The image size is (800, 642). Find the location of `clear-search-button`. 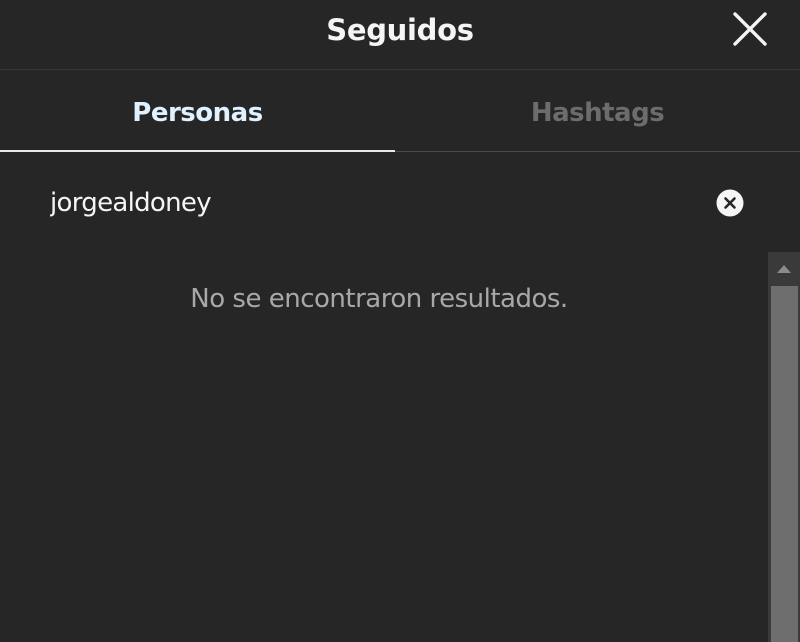

clear-search-button is located at coordinates (730, 203).